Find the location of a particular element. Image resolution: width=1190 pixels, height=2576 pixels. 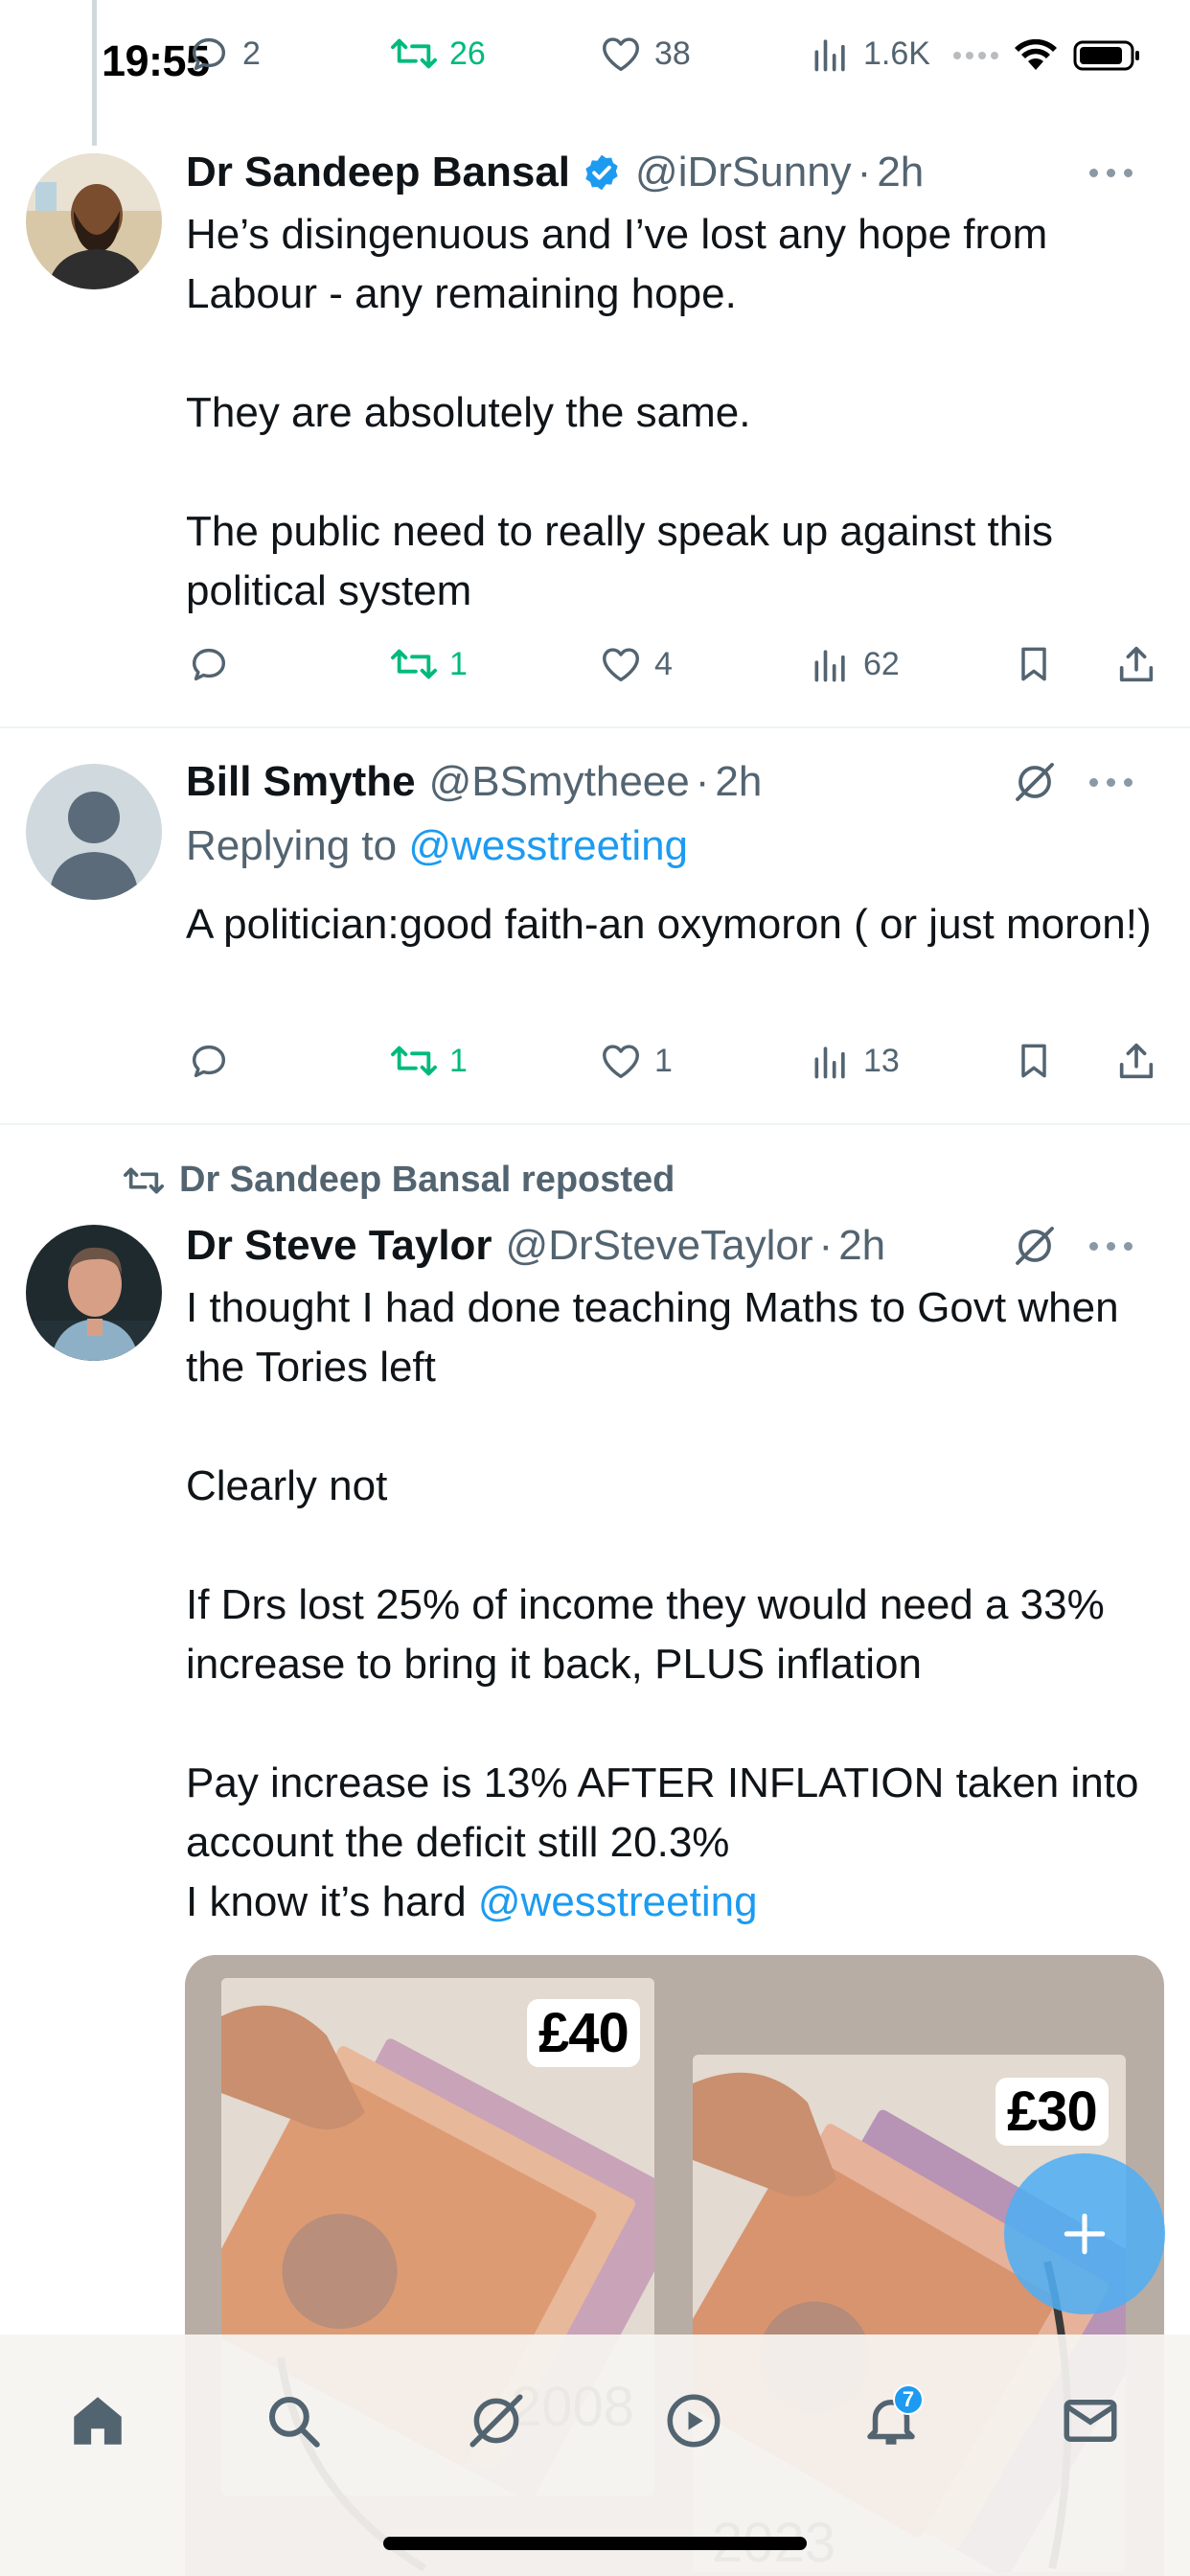

avatar-steve is located at coordinates (94, 1293).